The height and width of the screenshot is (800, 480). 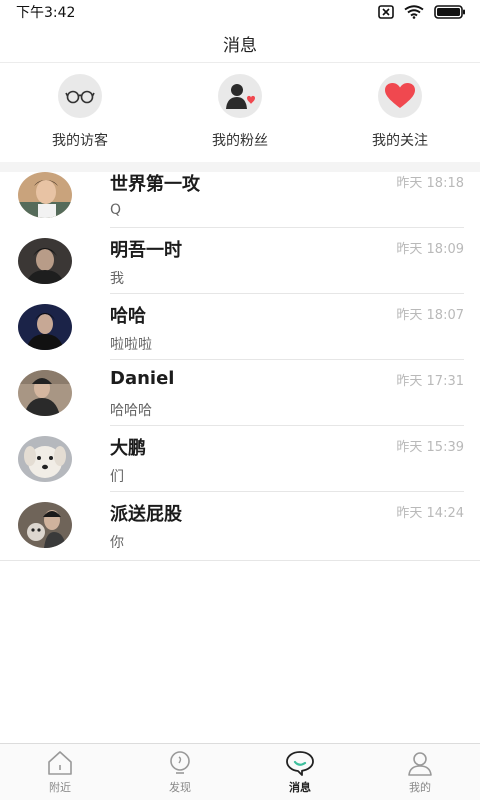 What do you see at coordinates (300, 763) in the screenshot?
I see `chat-bubble-icon` at bounding box center [300, 763].